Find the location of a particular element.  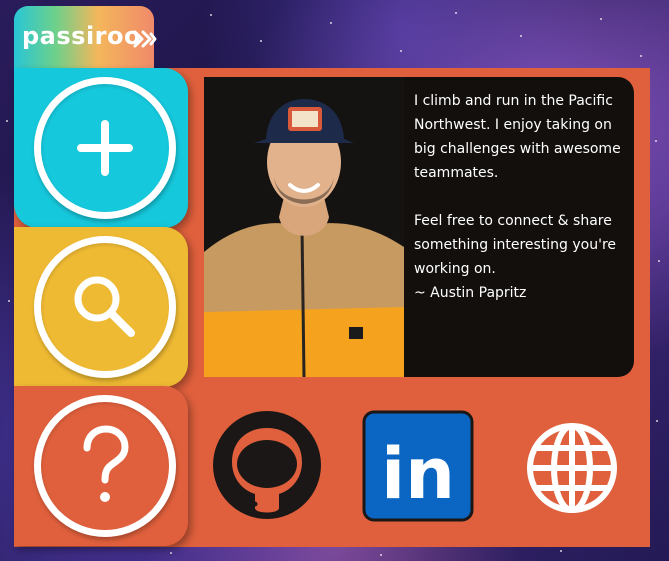

search-button is located at coordinates (101, 307).